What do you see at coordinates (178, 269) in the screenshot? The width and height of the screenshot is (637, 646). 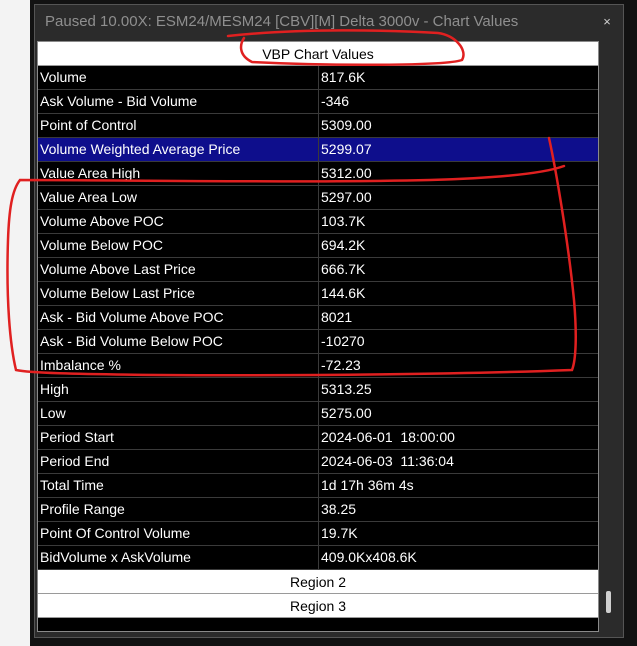 I see `row-label: Volume Above Last Price` at bounding box center [178, 269].